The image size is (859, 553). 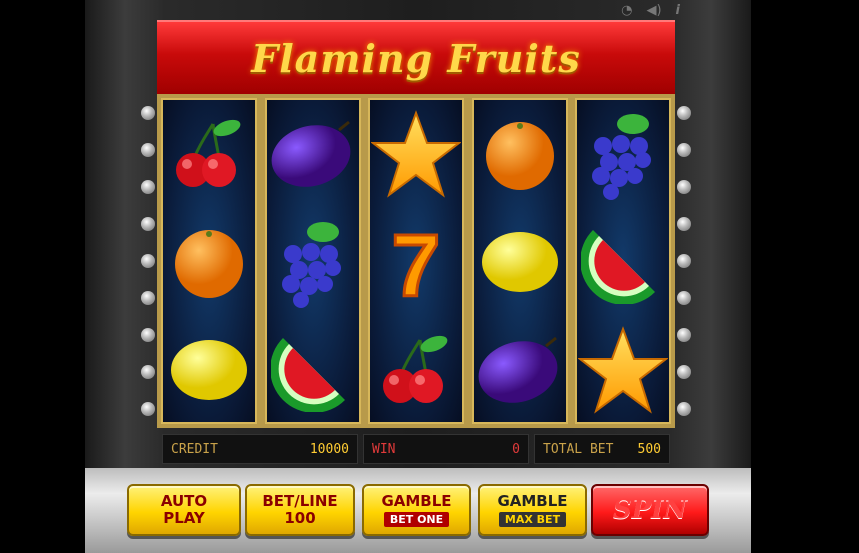 I want to click on sound-icon: ◀), so click(x=653, y=10).